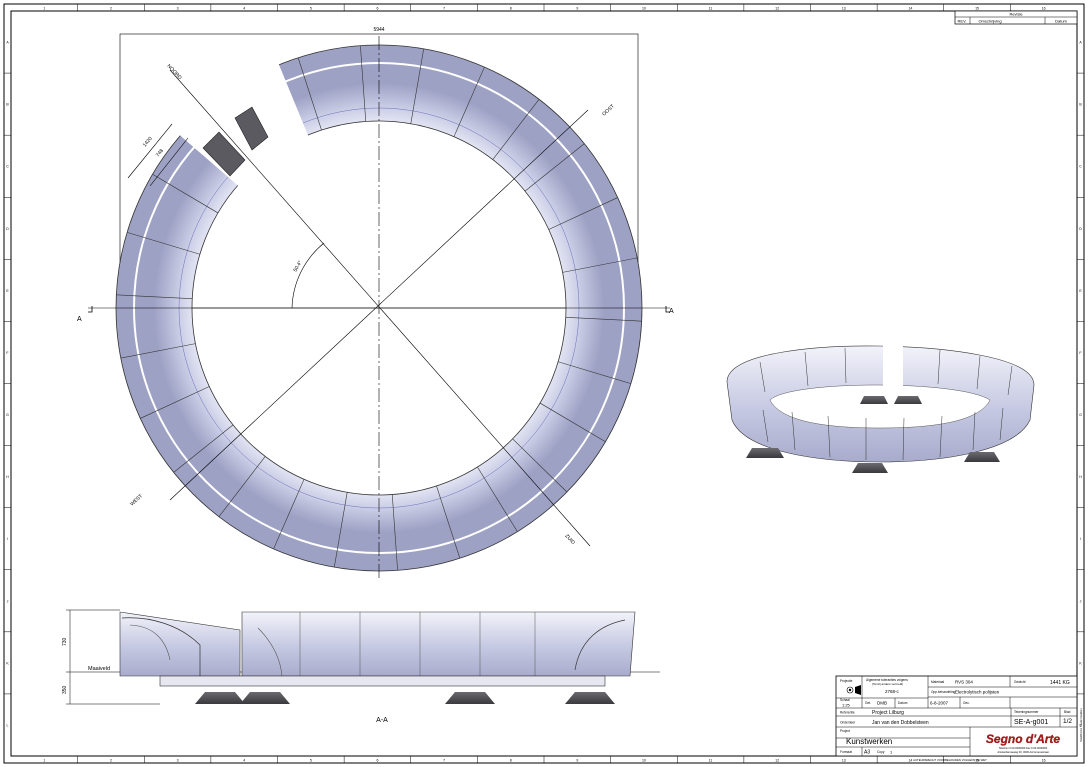 Image resolution: width=1088 pixels, height=767 pixels. Describe the element at coordinates (939, 703) in the screenshot. I see `tb-date-value: 6-8-2007` at that location.